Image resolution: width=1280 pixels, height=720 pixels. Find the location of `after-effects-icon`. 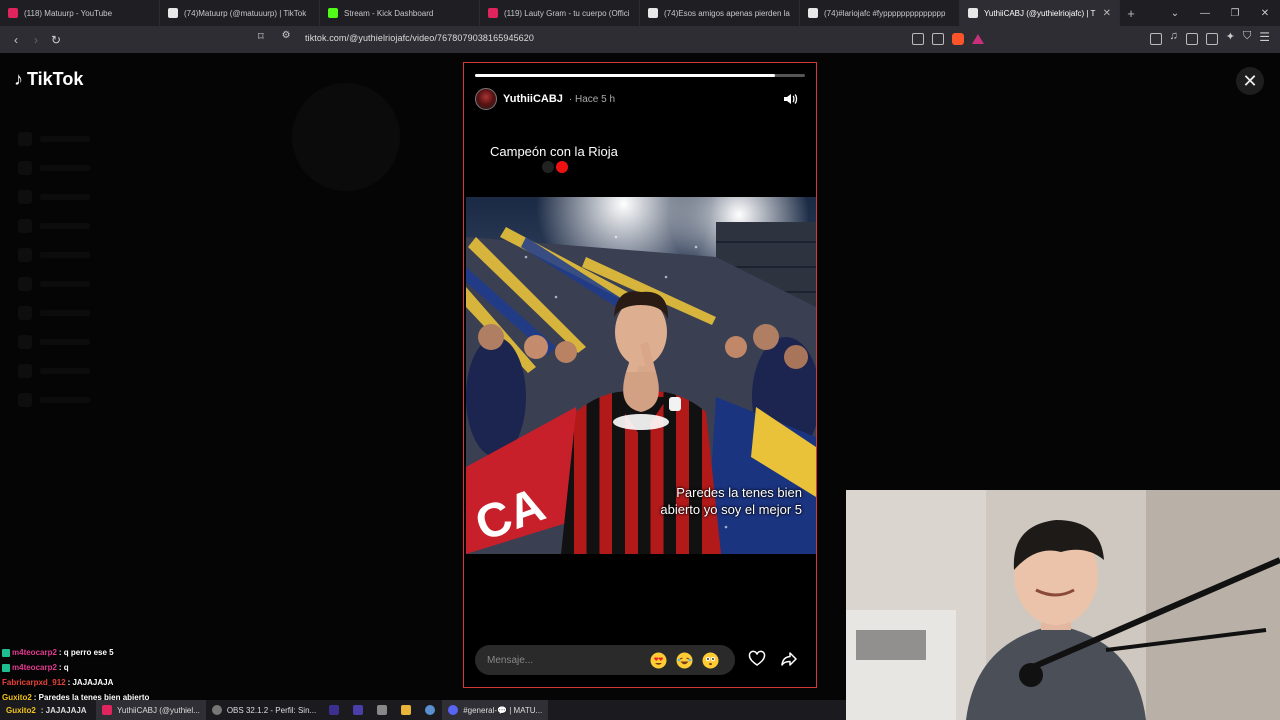

after-effects-icon is located at coordinates (334, 710).